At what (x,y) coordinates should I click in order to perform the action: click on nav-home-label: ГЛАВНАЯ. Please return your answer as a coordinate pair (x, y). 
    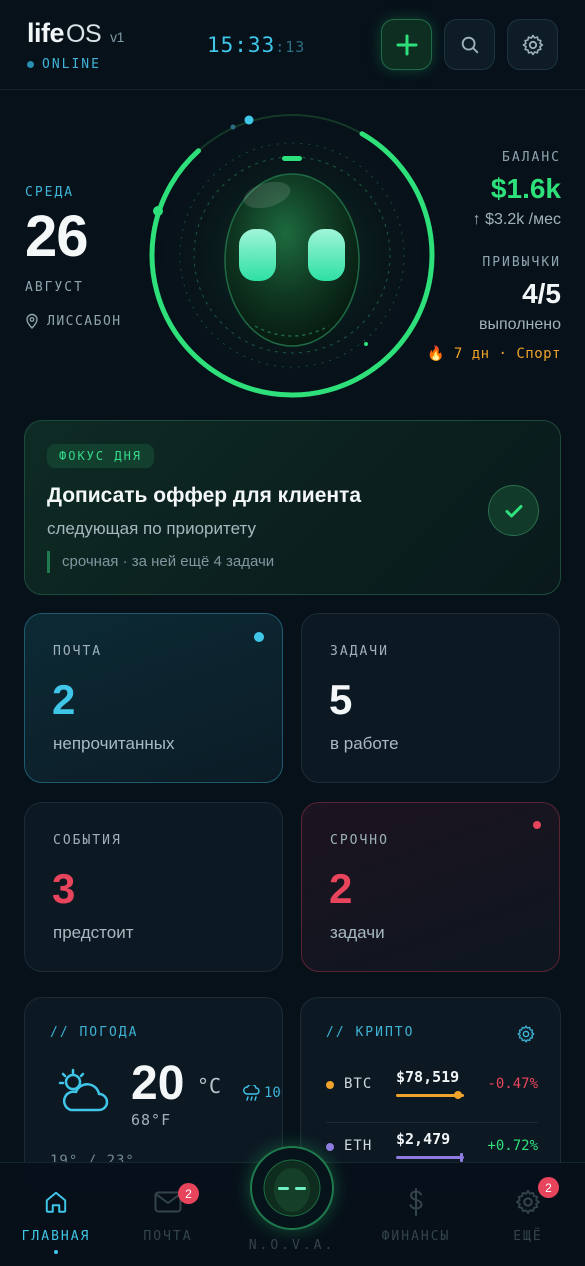
    Looking at the image, I should click on (56, 1236).